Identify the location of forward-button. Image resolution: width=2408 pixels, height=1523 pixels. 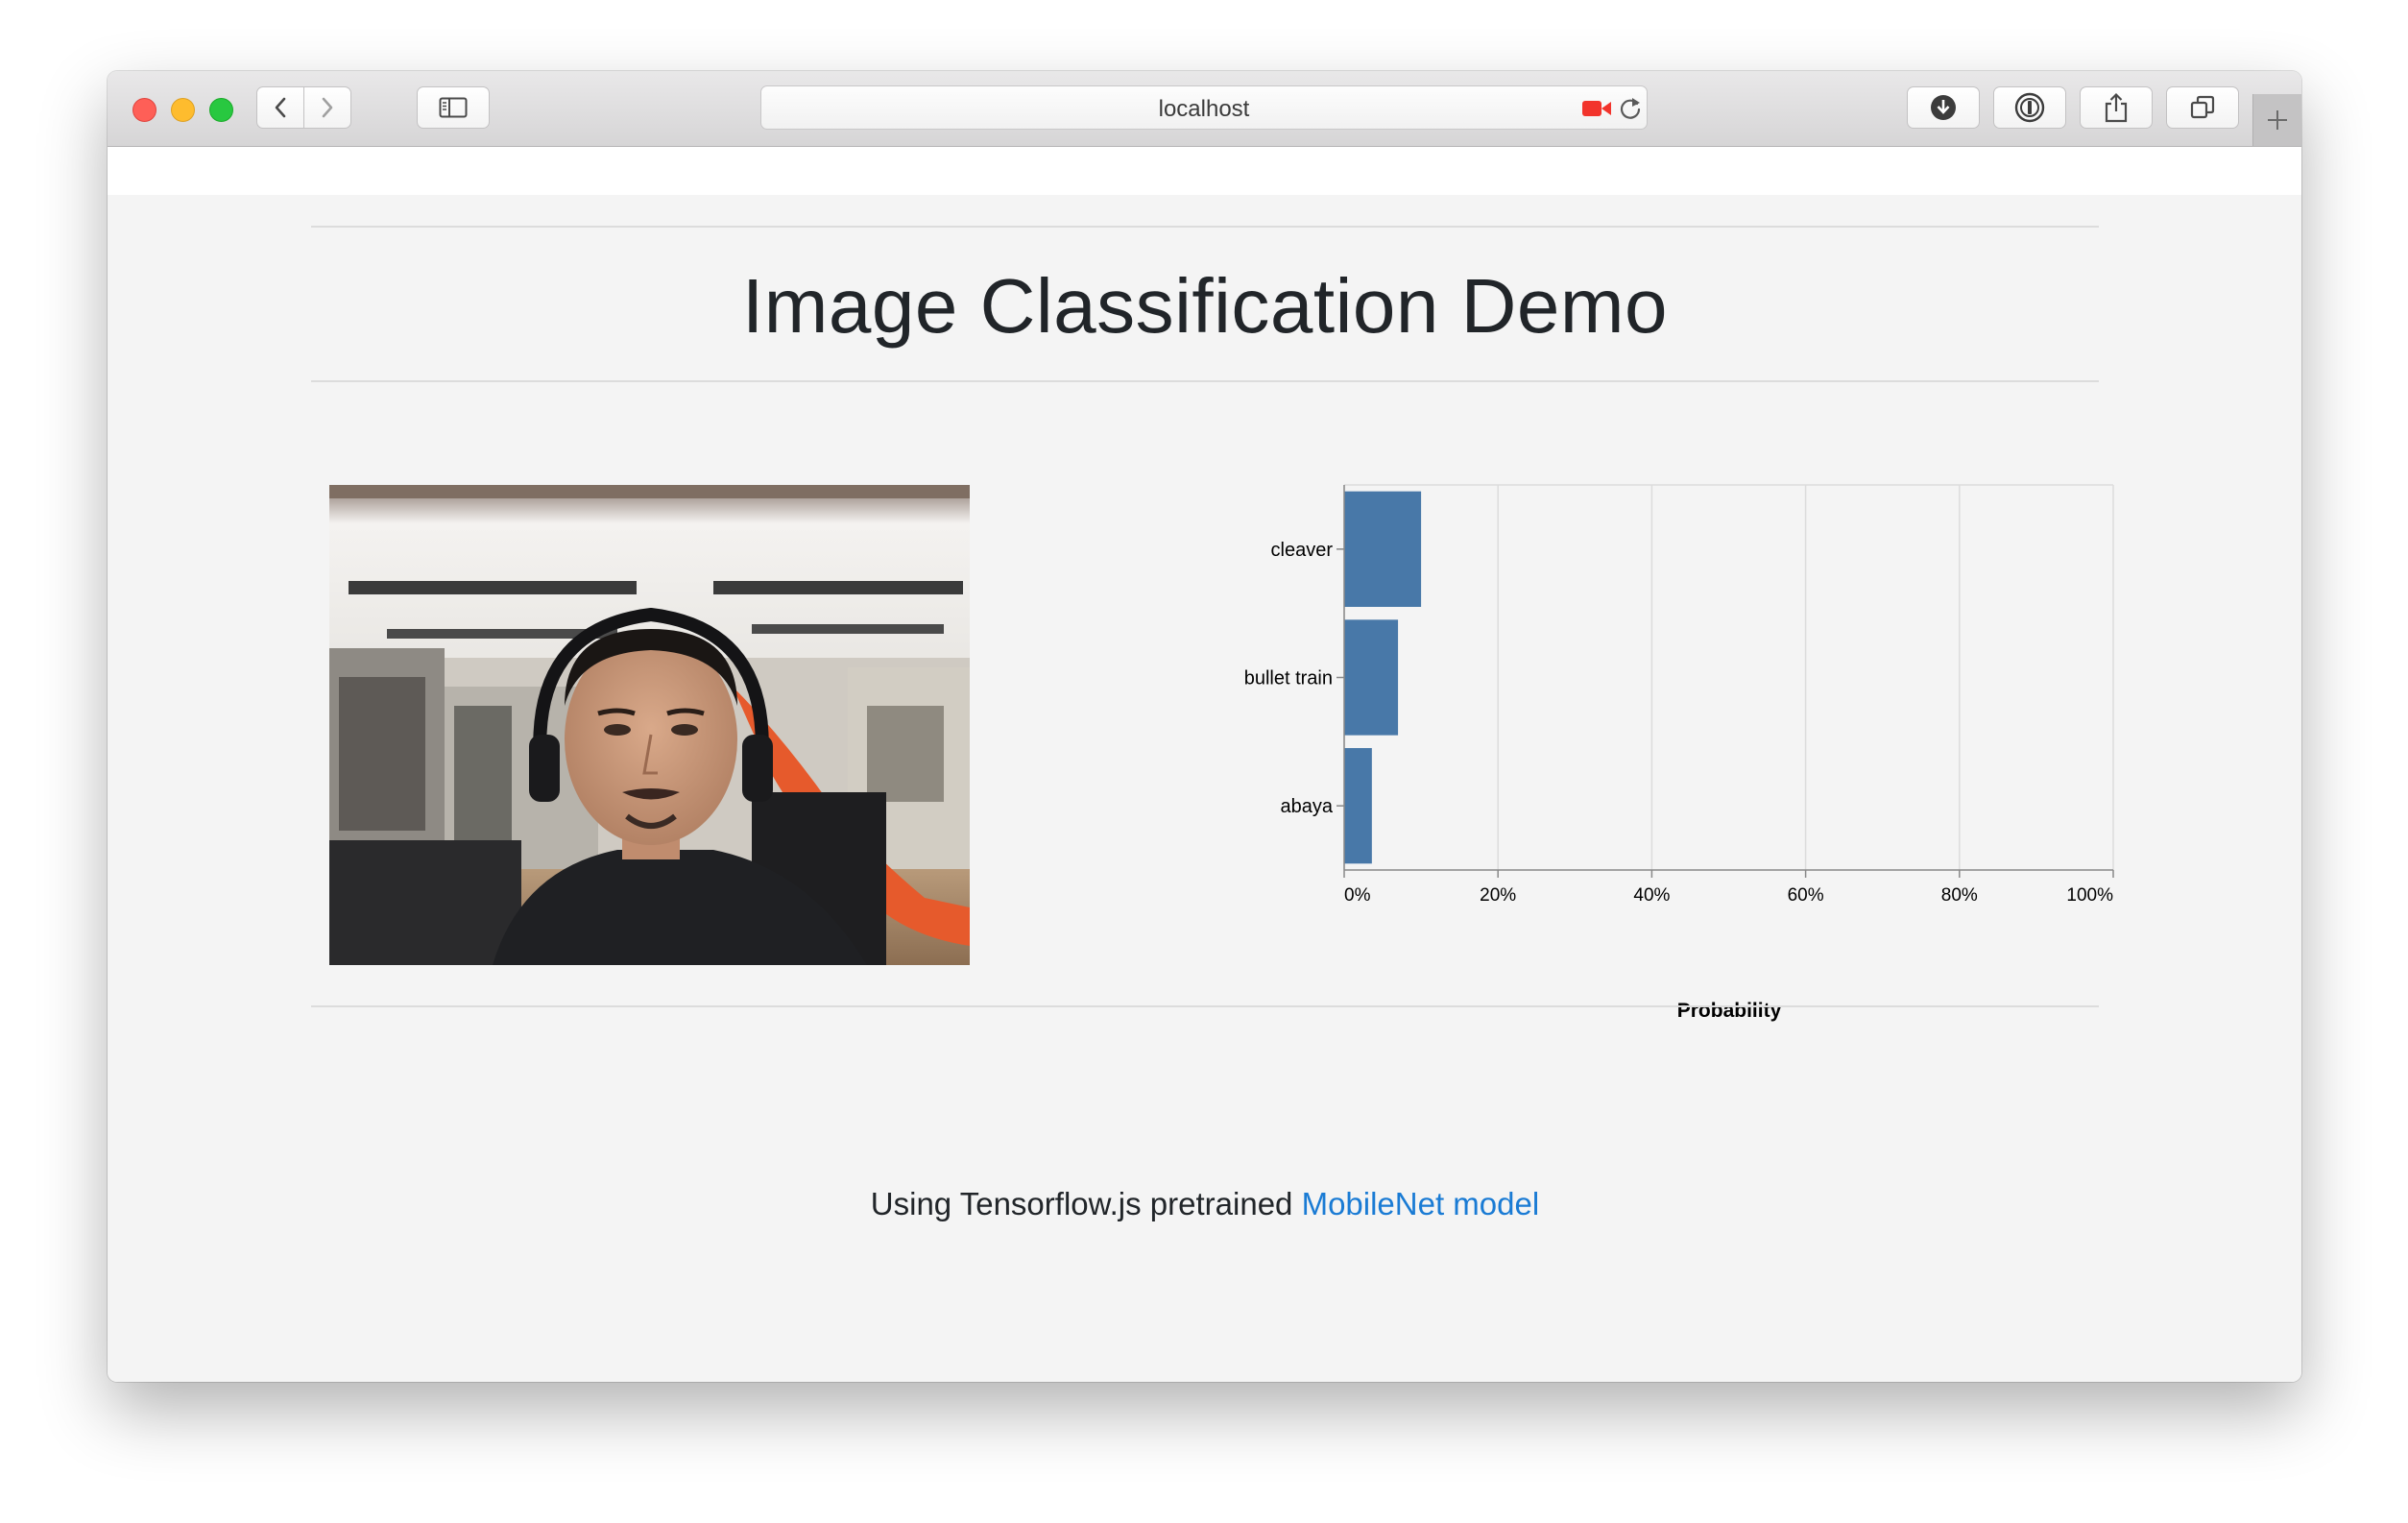
(327, 107).